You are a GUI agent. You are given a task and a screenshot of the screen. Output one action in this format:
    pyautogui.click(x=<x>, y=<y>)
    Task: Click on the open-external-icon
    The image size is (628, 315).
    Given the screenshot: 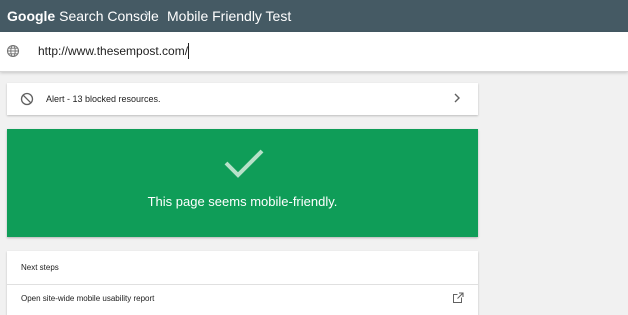 What is the action you would take?
    pyautogui.click(x=458, y=298)
    